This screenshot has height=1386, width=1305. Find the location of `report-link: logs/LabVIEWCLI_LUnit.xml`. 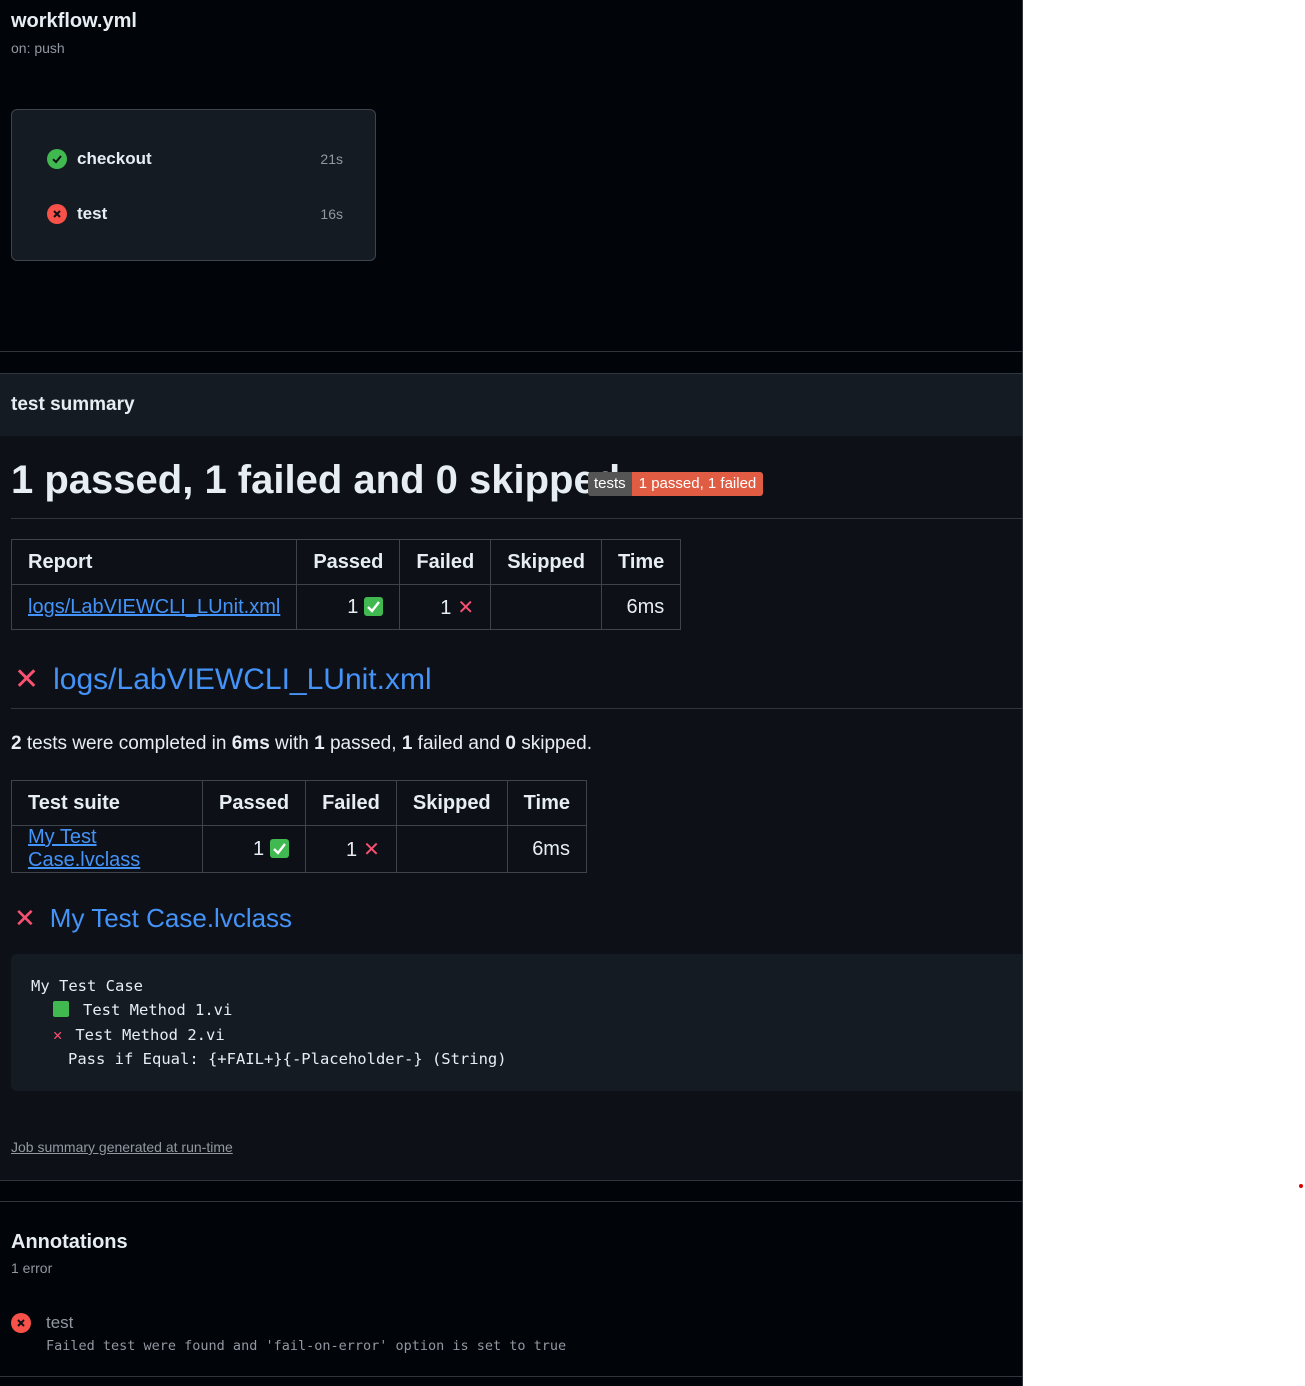

report-link: logs/LabVIEWCLI_LUnit.xml is located at coordinates (154, 607).